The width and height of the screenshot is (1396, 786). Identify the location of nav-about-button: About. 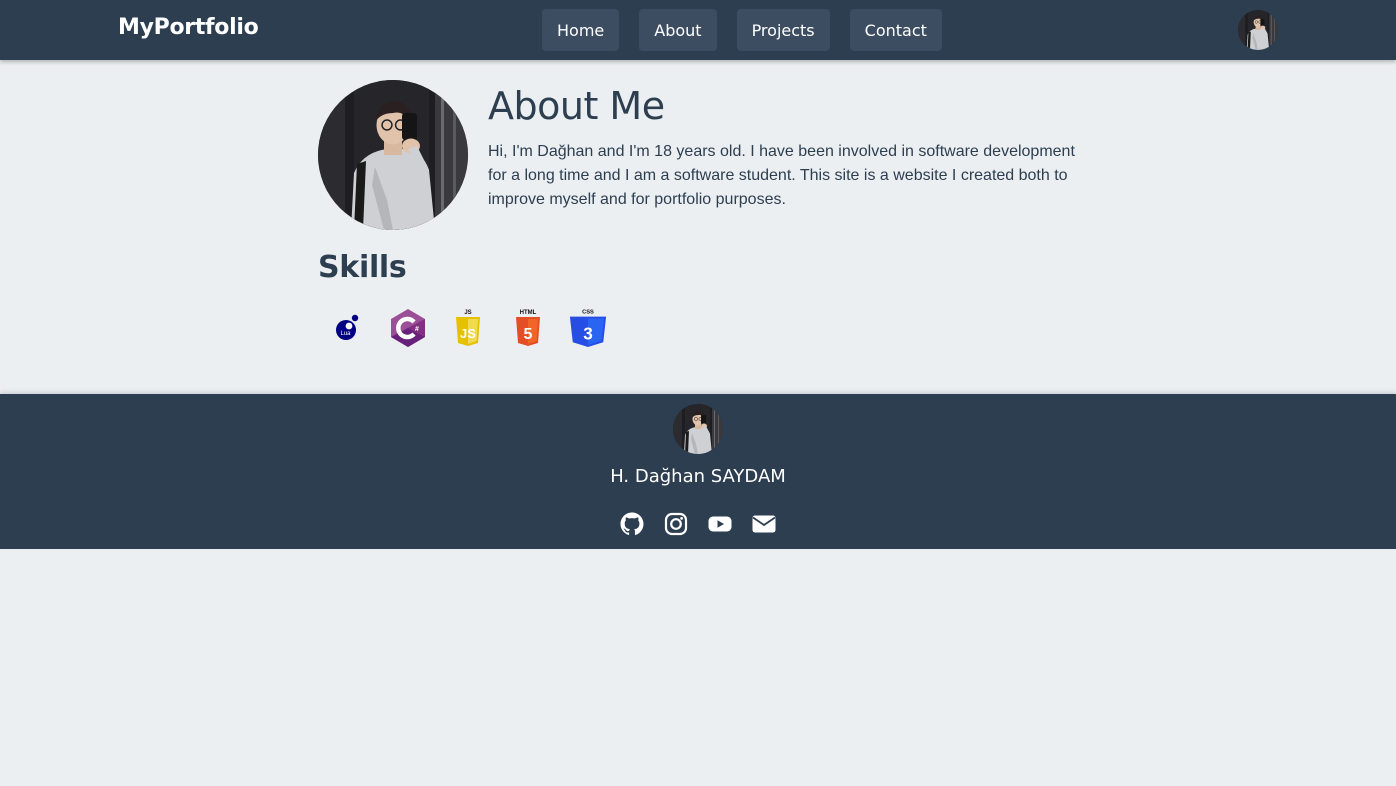
(678, 30).